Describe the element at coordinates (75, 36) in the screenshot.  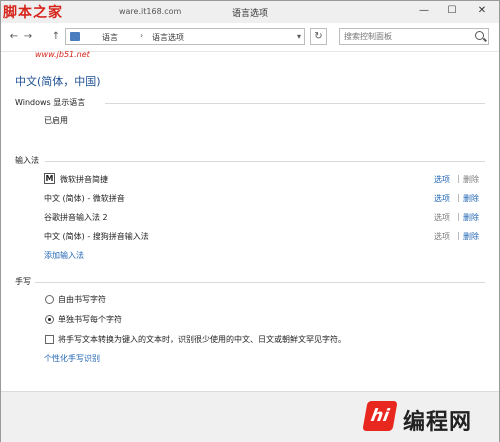
I see `control-panel-icon` at that location.